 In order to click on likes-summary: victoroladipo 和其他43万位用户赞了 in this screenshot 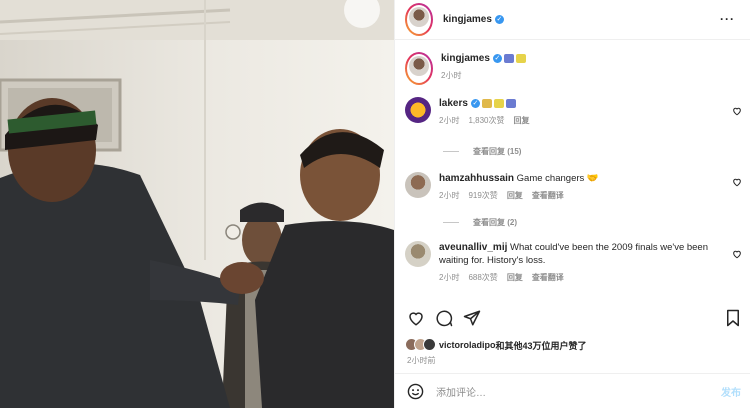, I will do `click(496, 345)`.